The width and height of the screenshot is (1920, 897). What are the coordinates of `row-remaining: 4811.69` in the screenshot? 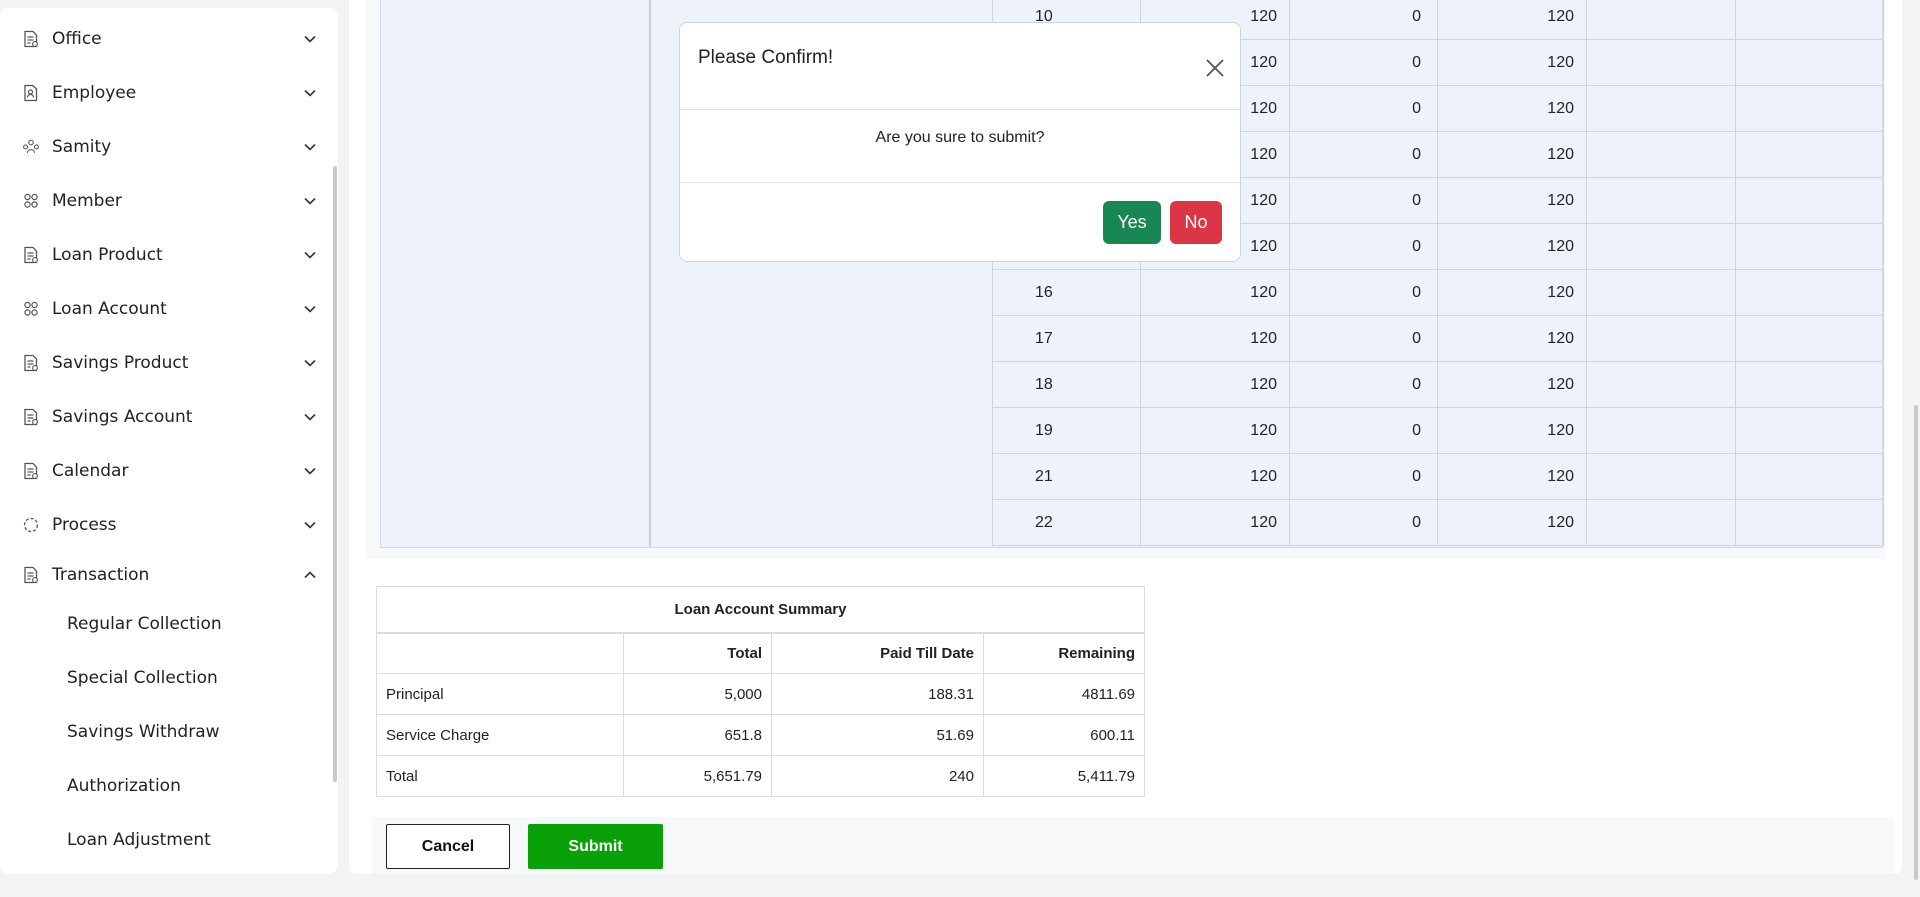 It's located at (1064, 694).